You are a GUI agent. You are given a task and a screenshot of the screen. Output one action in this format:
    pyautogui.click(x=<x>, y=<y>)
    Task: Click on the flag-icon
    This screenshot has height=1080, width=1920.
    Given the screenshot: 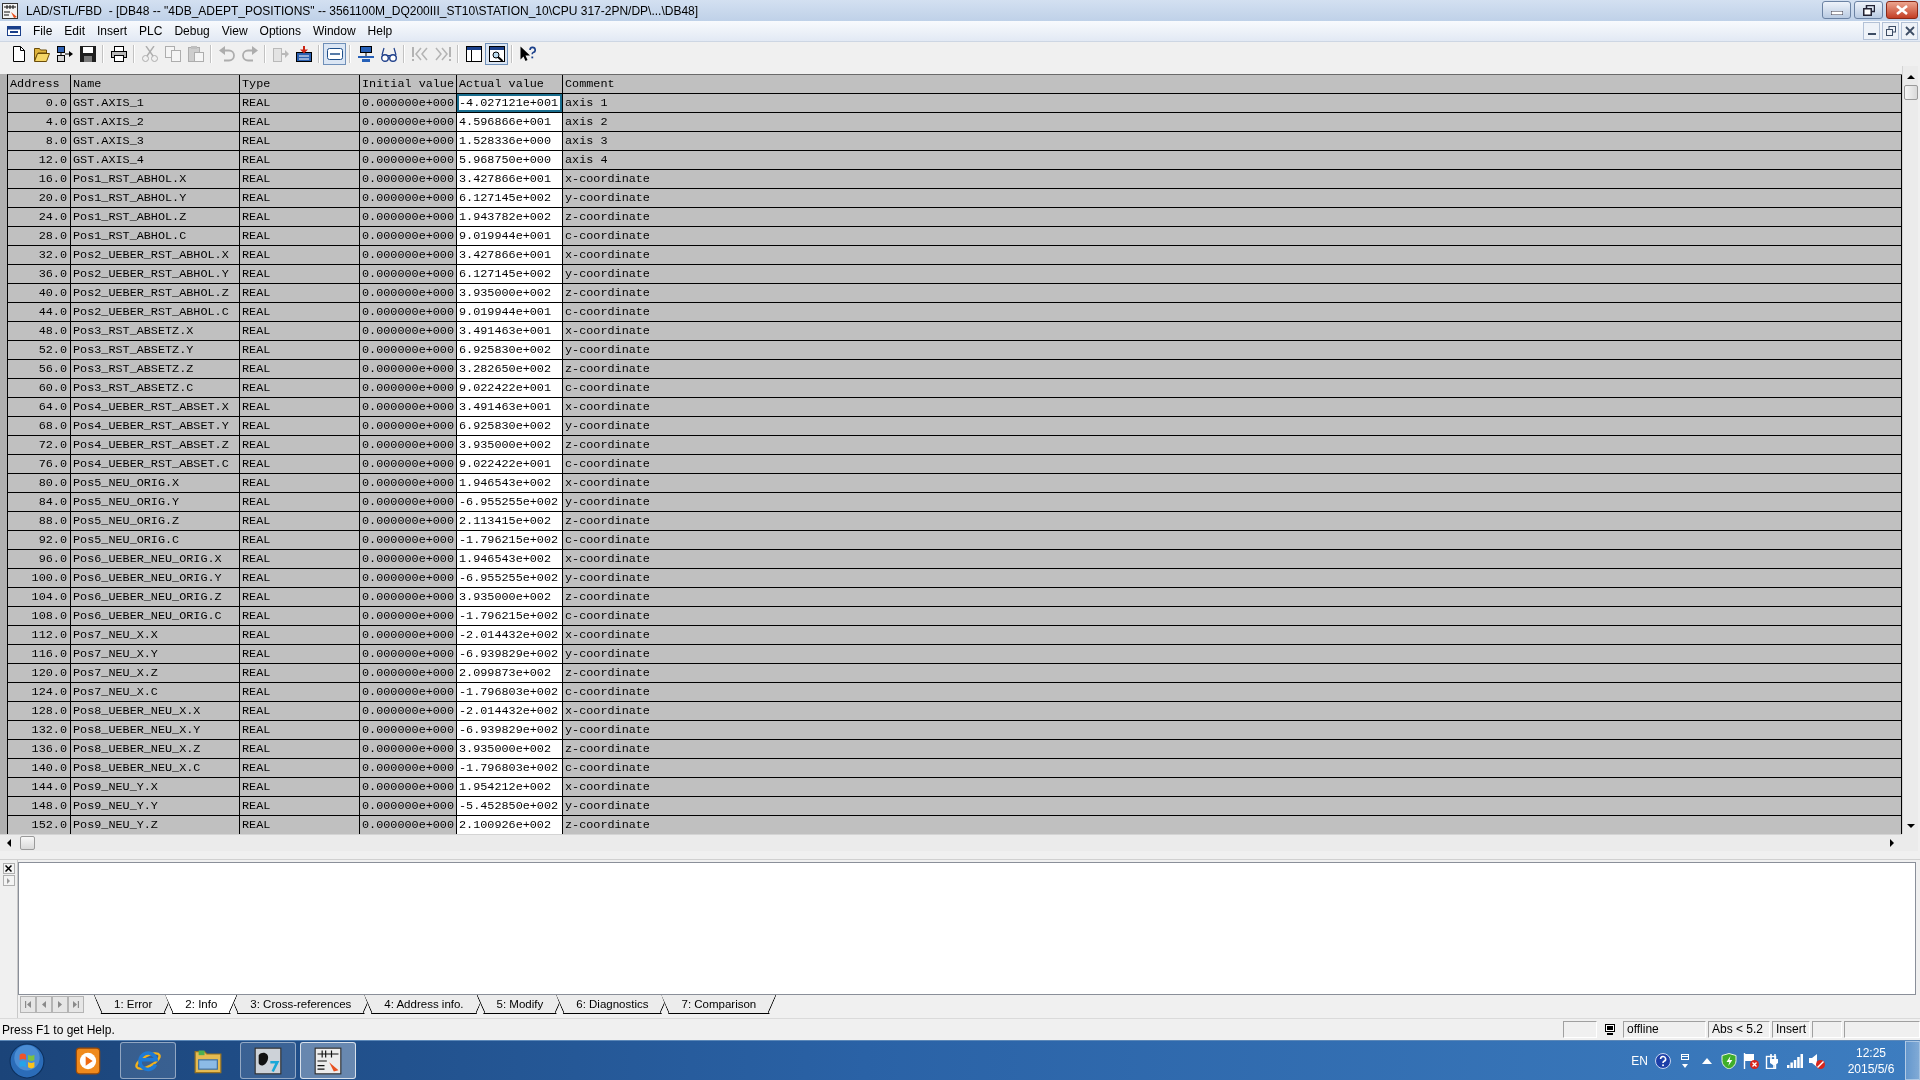 What is the action you would take?
    pyautogui.click(x=1751, y=1060)
    